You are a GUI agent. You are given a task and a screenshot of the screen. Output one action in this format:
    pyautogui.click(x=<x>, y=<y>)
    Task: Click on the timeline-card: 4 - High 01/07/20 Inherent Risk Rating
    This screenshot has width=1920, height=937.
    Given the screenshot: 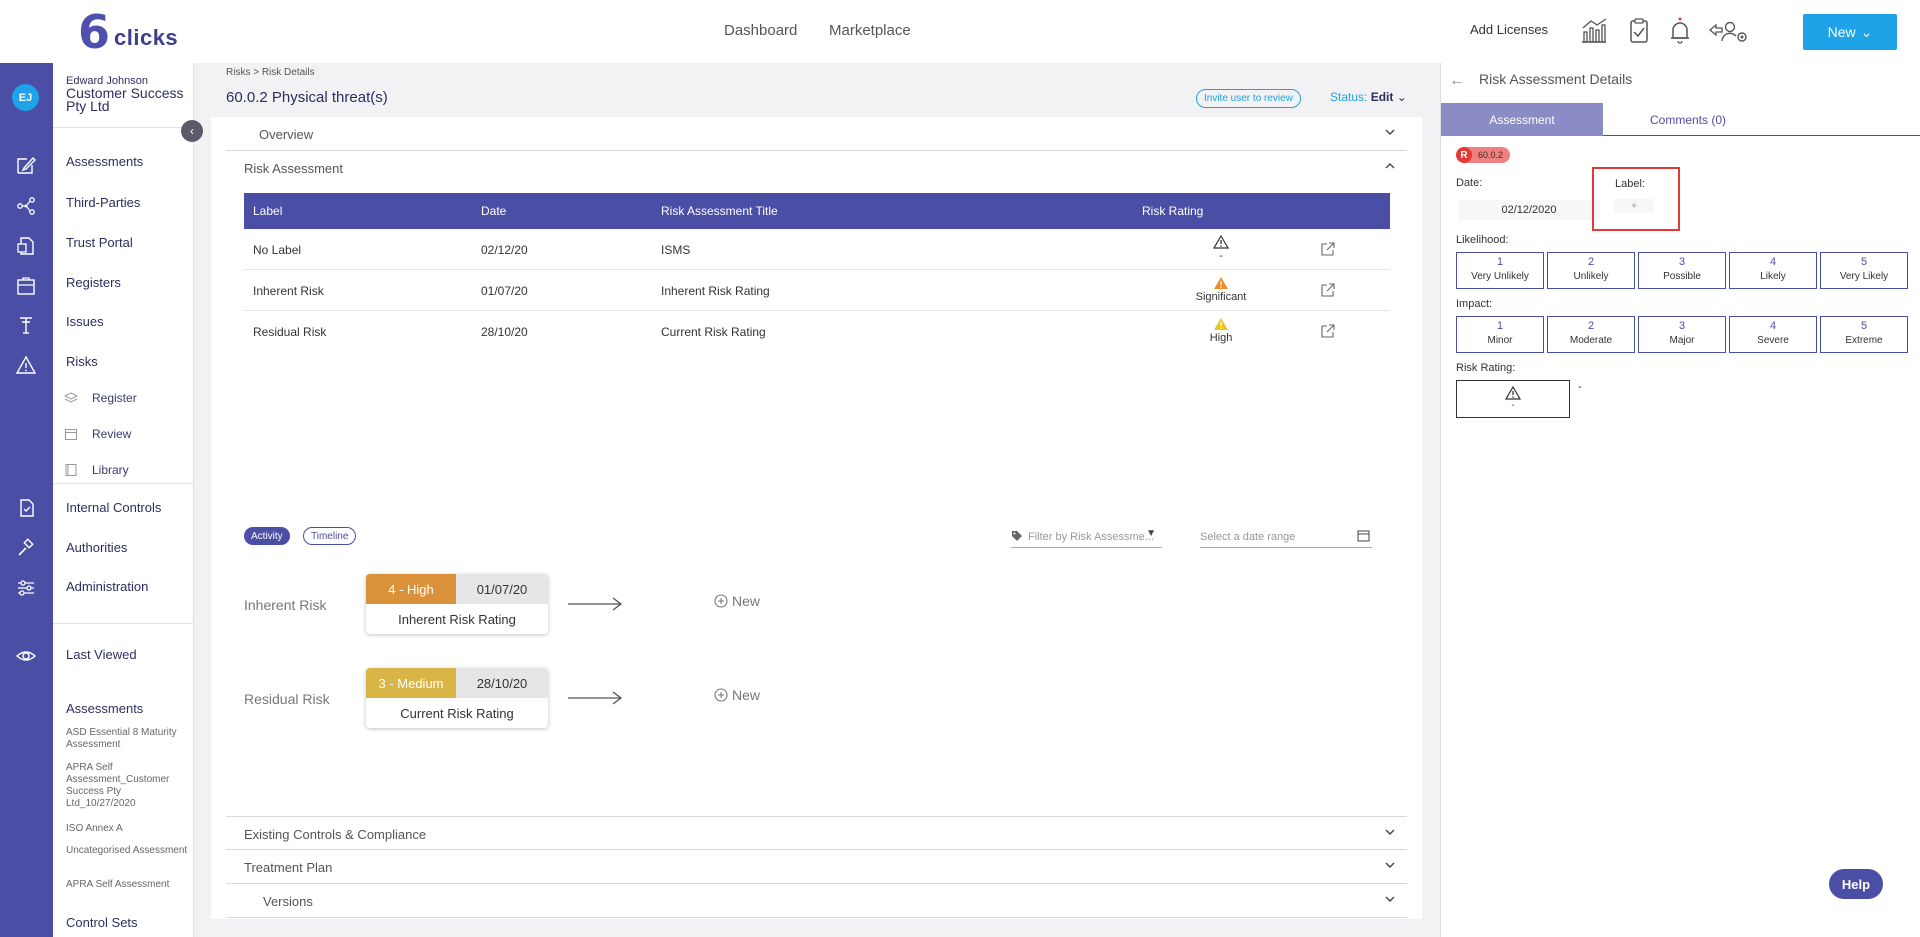 What is the action you would take?
    pyautogui.click(x=457, y=604)
    